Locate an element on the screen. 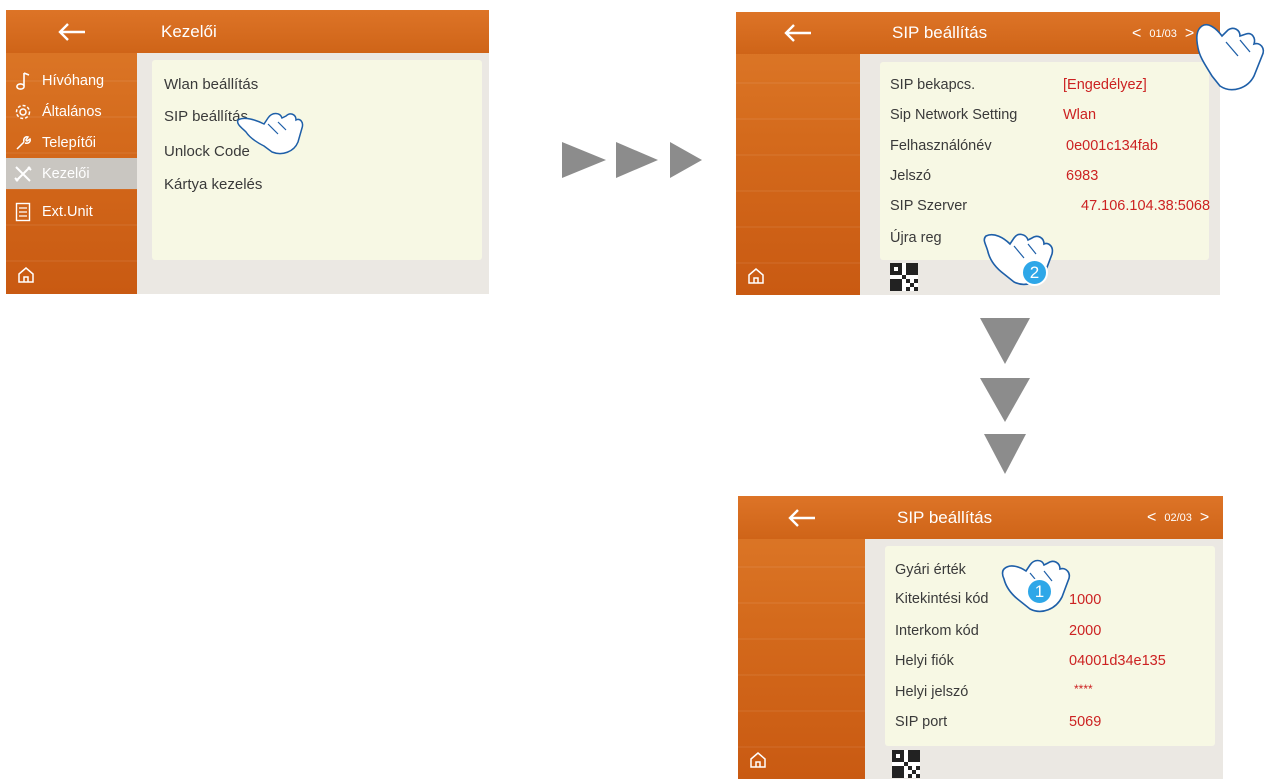  setting-label: Kitekintési kód is located at coordinates (942, 599).